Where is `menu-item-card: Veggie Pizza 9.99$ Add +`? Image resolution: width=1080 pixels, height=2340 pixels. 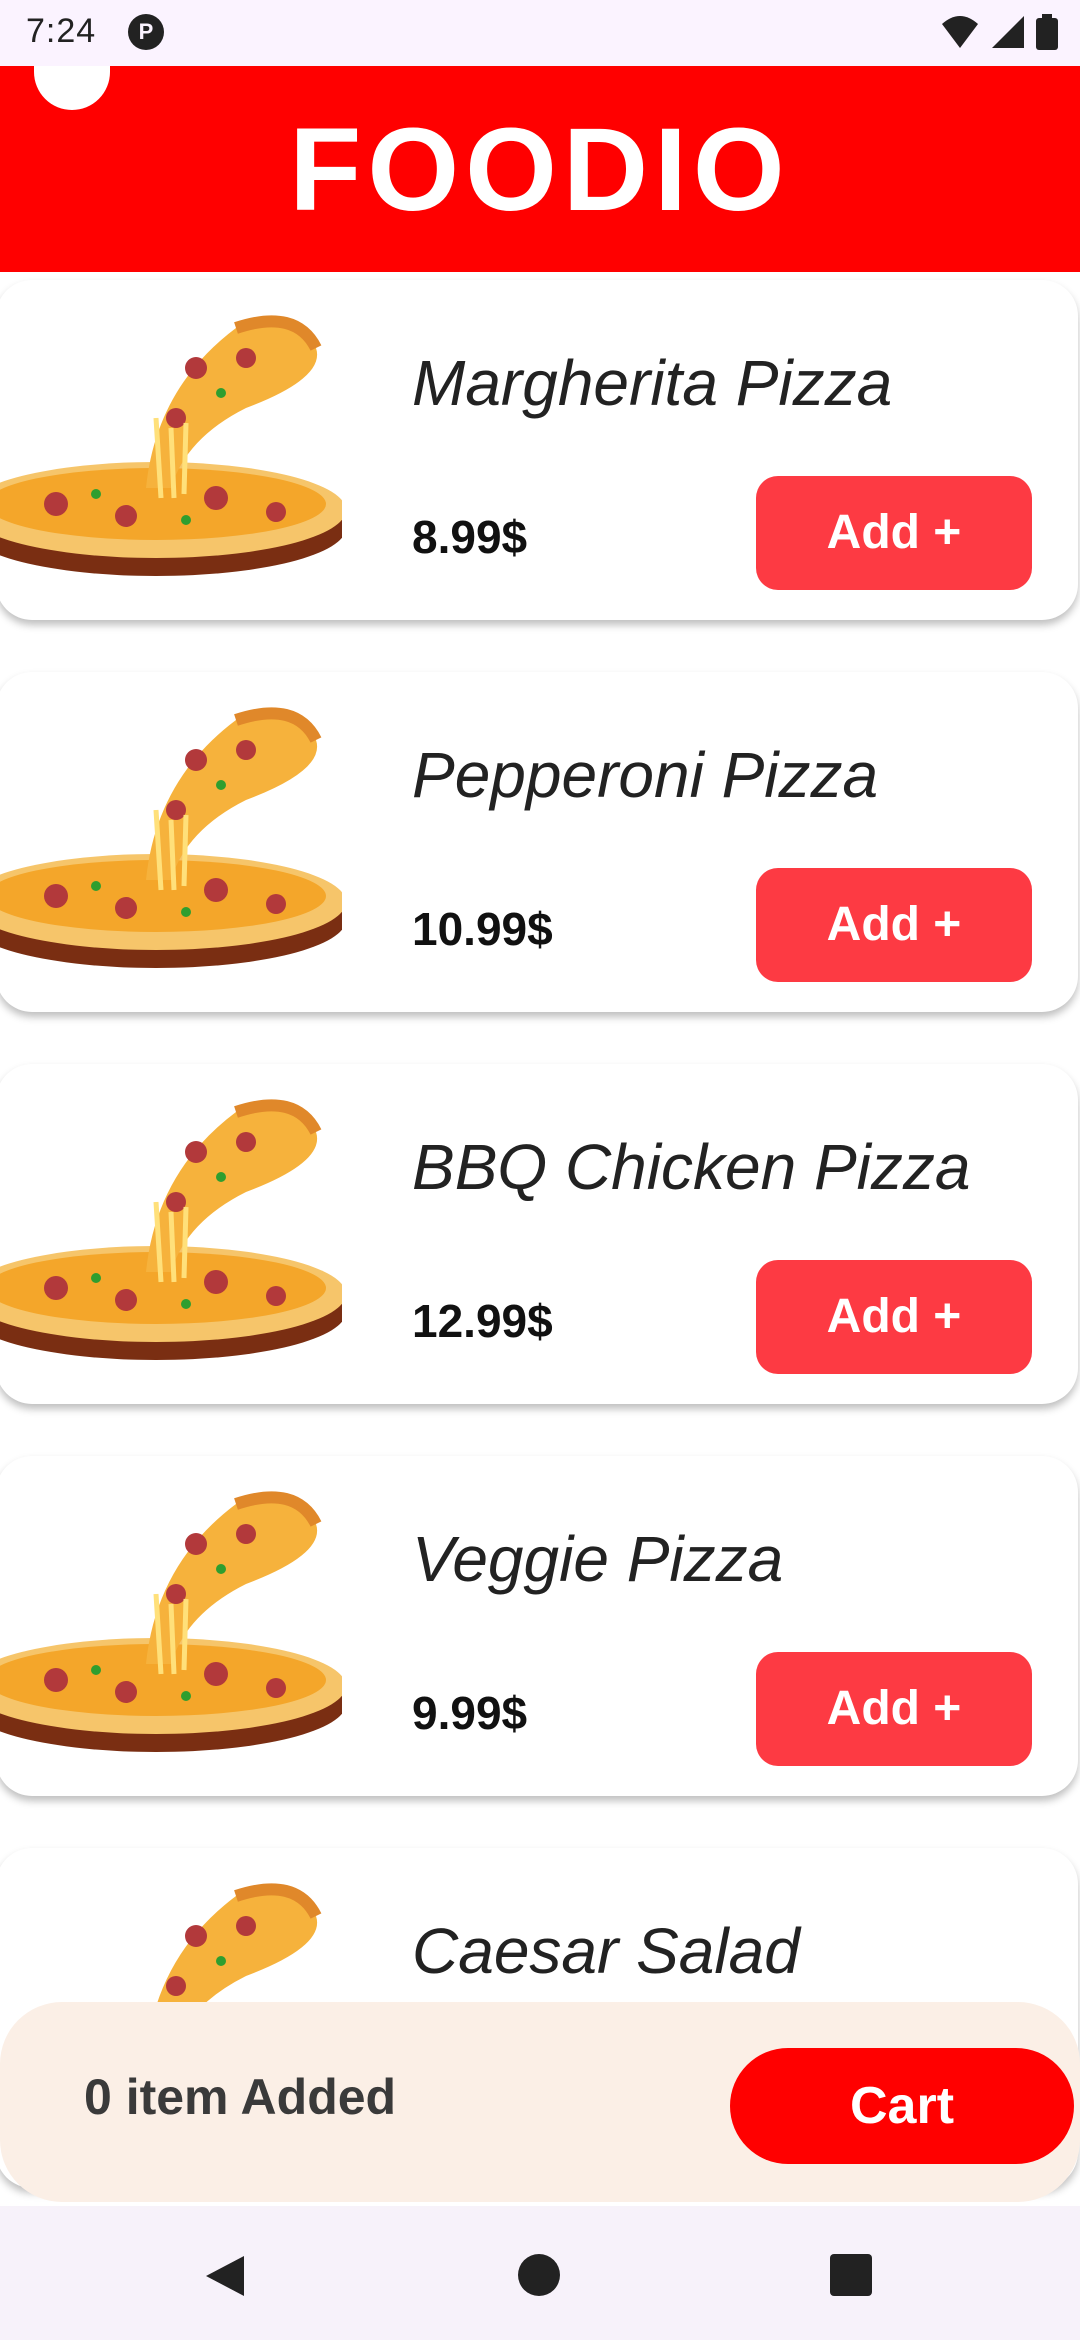
menu-item-card: Veggie Pizza 9.99$ Add + is located at coordinates (539, 1626).